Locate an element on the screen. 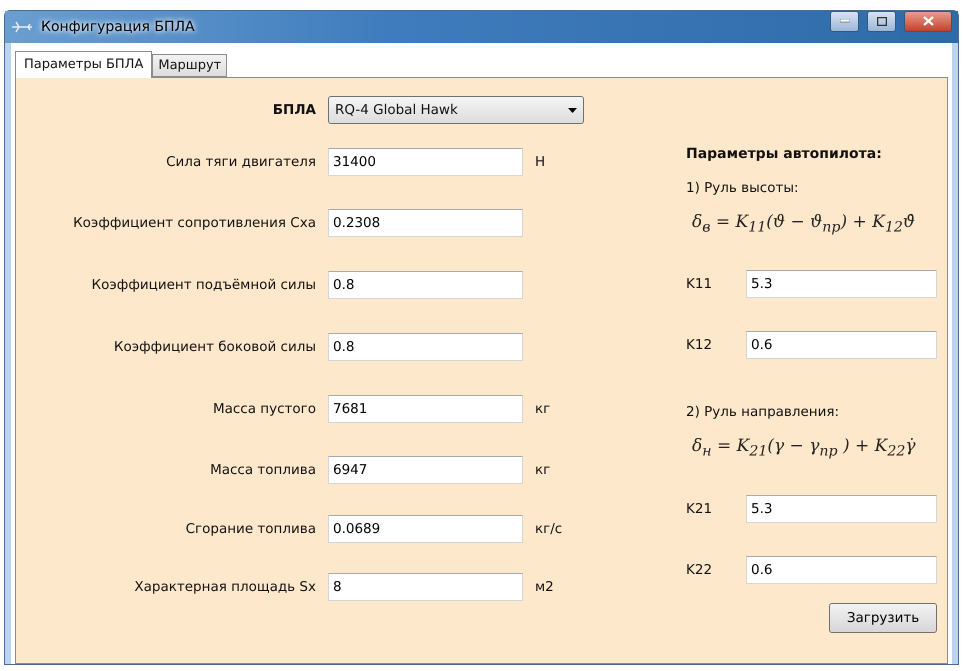  tab: Параметры БПЛА is located at coordinates (83, 64).